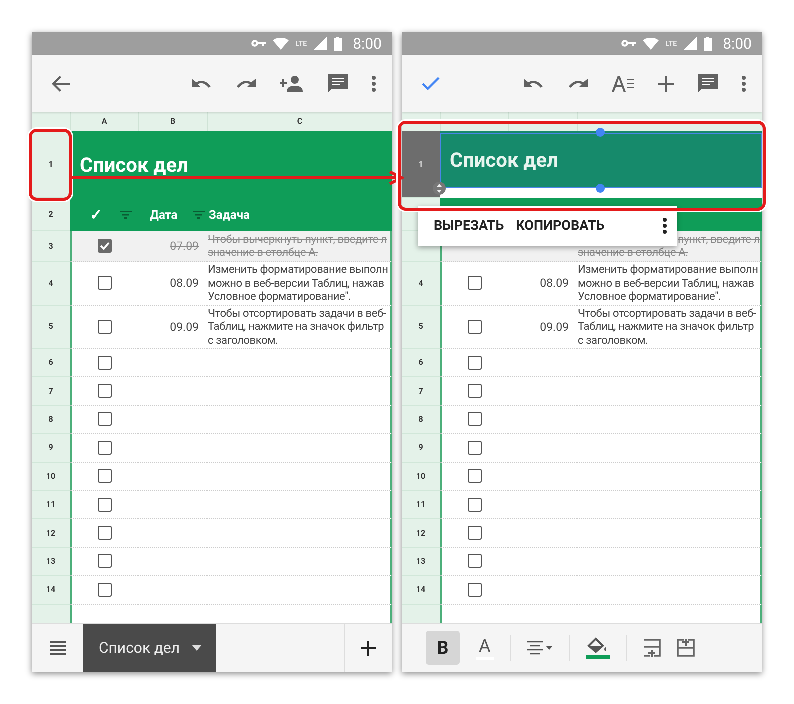 This screenshot has height=704, width=794. What do you see at coordinates (184, 246) in the screenshot?
I see `date-text: 07.09` at bounding box center [184, 246].